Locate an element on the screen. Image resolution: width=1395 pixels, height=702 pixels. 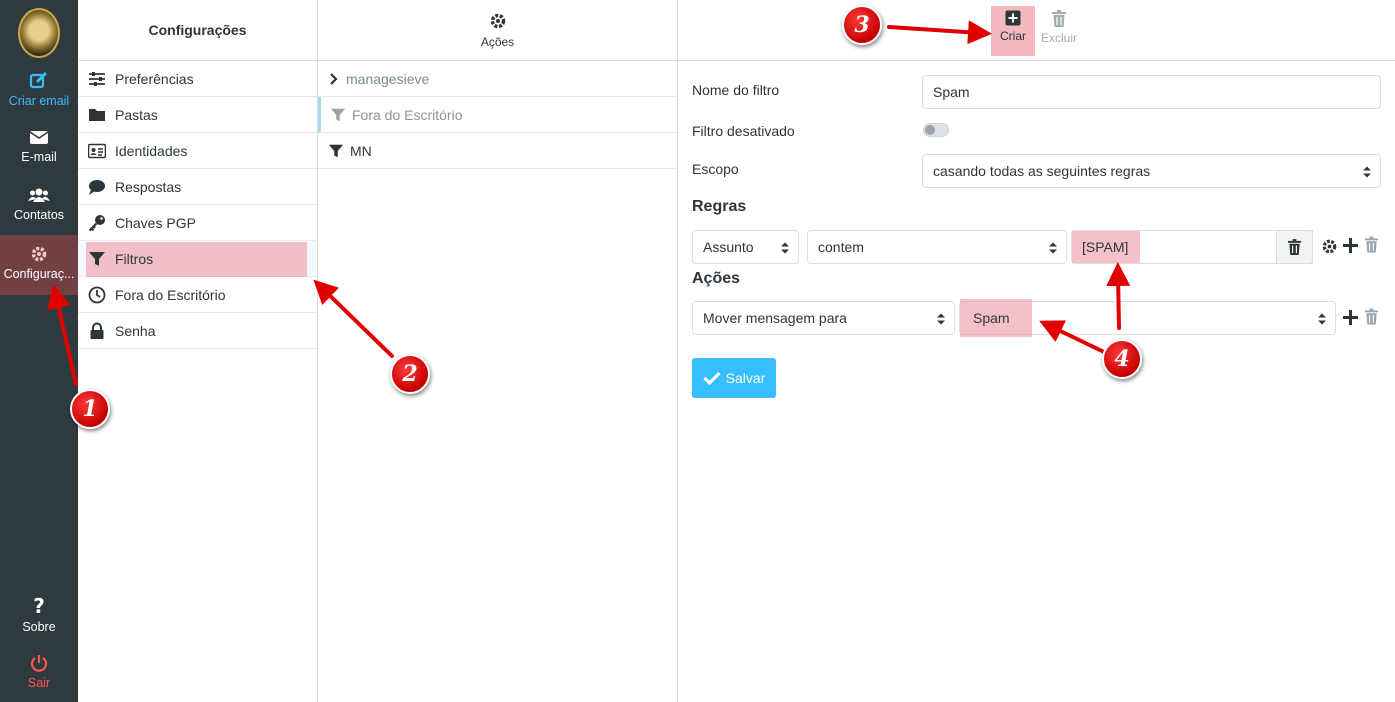
mail-button: E-mail is located at coordinates (39, 146).